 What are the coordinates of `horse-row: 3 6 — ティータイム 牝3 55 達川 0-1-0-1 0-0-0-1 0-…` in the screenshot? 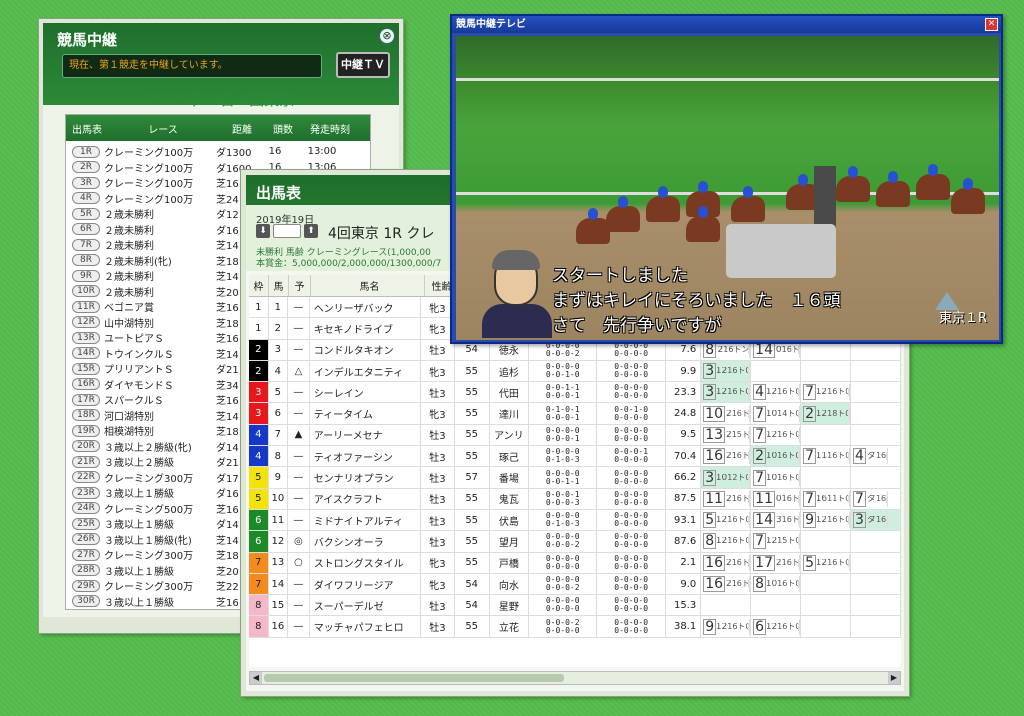 It's located at (575, 414).